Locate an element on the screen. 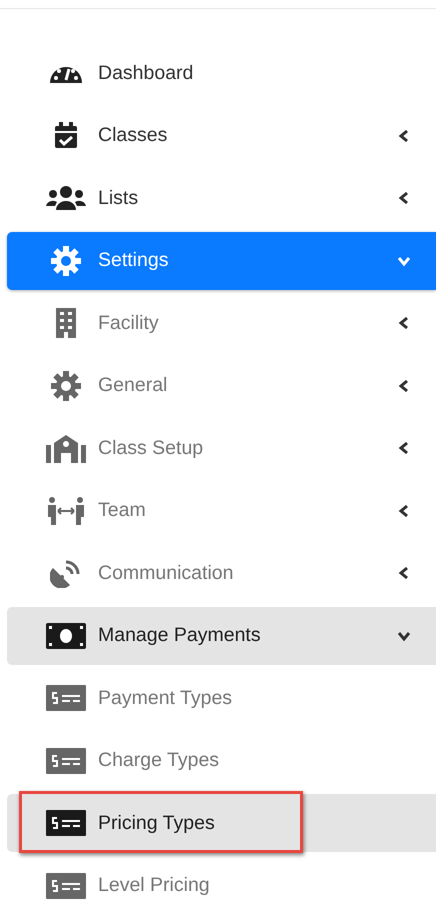 This screenshot has height=917, width=436. menu-item: Communication is located at coordinates (221, 573).